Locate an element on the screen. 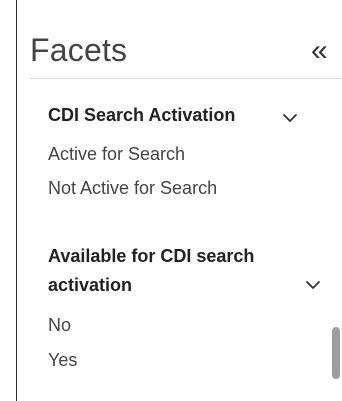 Image resolution: width=342 pixels, height=401 pixels. facet-group-title-available-line1: Available for CDI search is located at coordinates (151, 256).